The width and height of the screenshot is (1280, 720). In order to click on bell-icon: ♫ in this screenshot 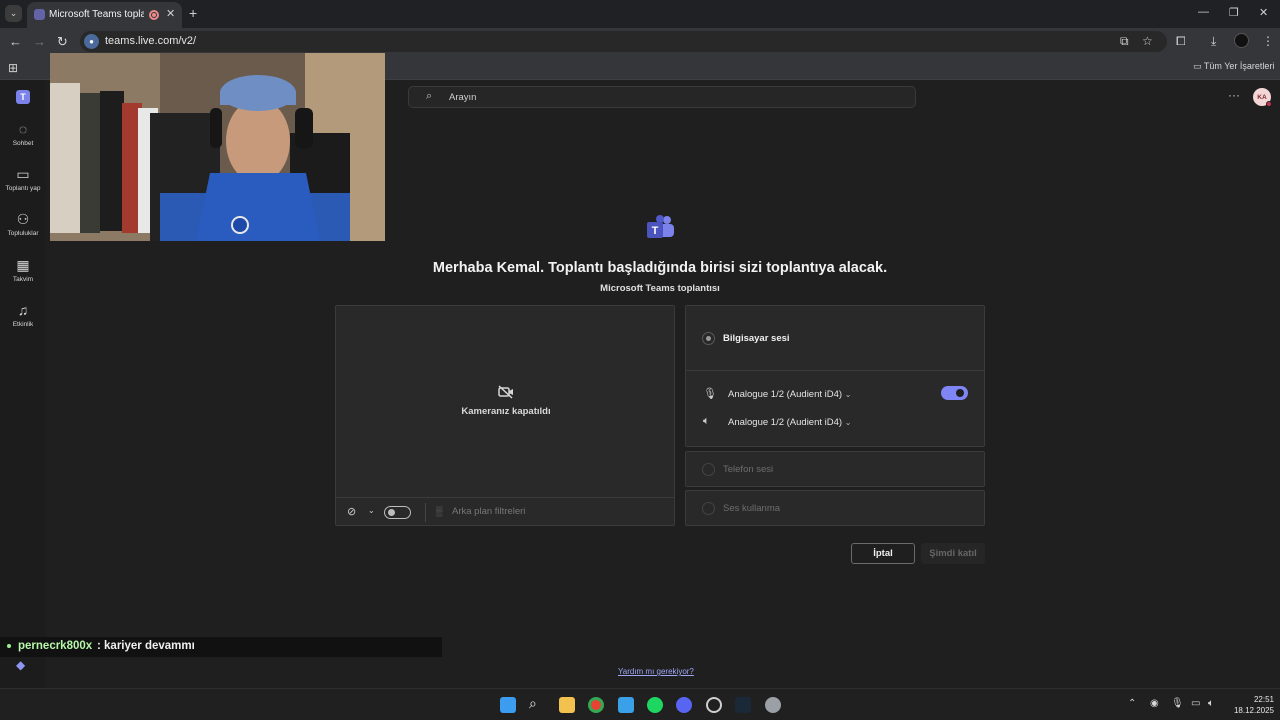, I will do `click(23, 310)`.